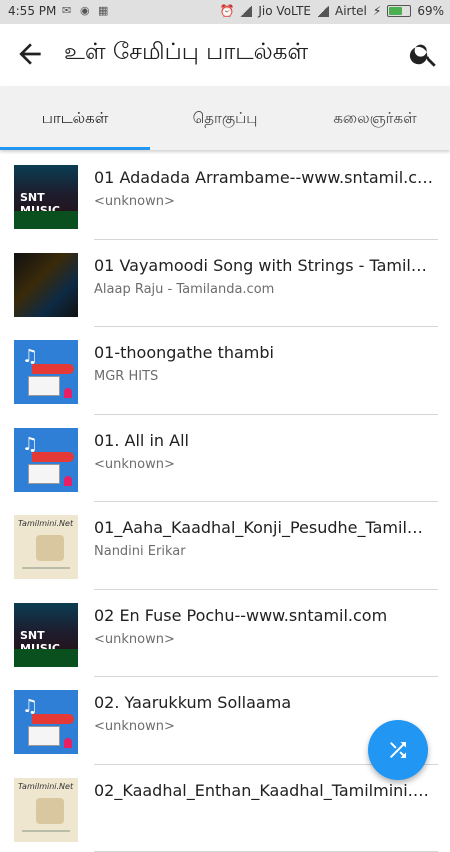 The width and height of the screenshot is (450, 852). I want to click on tab-bar: பாடல்கள் தொகுப்பு கலைஞர்கள், so click(225, 118).